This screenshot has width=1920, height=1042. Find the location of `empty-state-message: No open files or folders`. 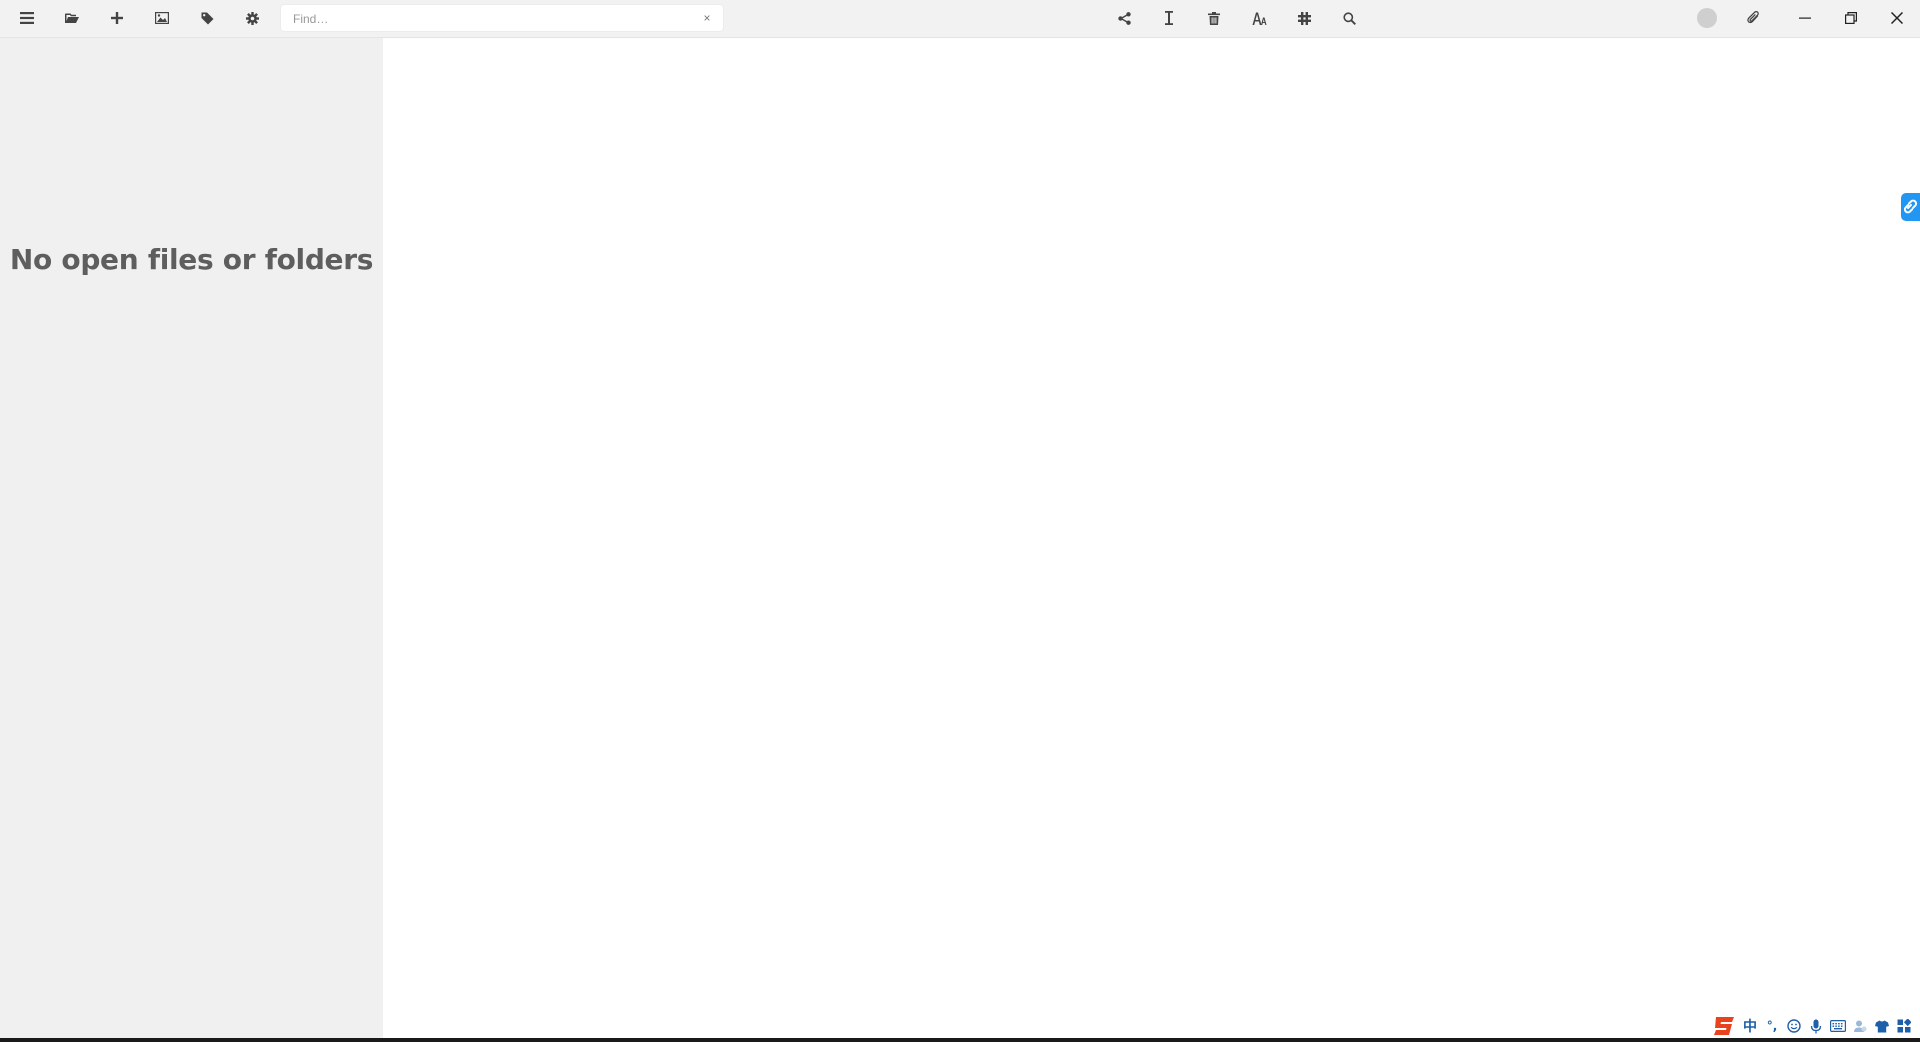

empty-state-message: No open files or folders is located at coordinates (191, 259).